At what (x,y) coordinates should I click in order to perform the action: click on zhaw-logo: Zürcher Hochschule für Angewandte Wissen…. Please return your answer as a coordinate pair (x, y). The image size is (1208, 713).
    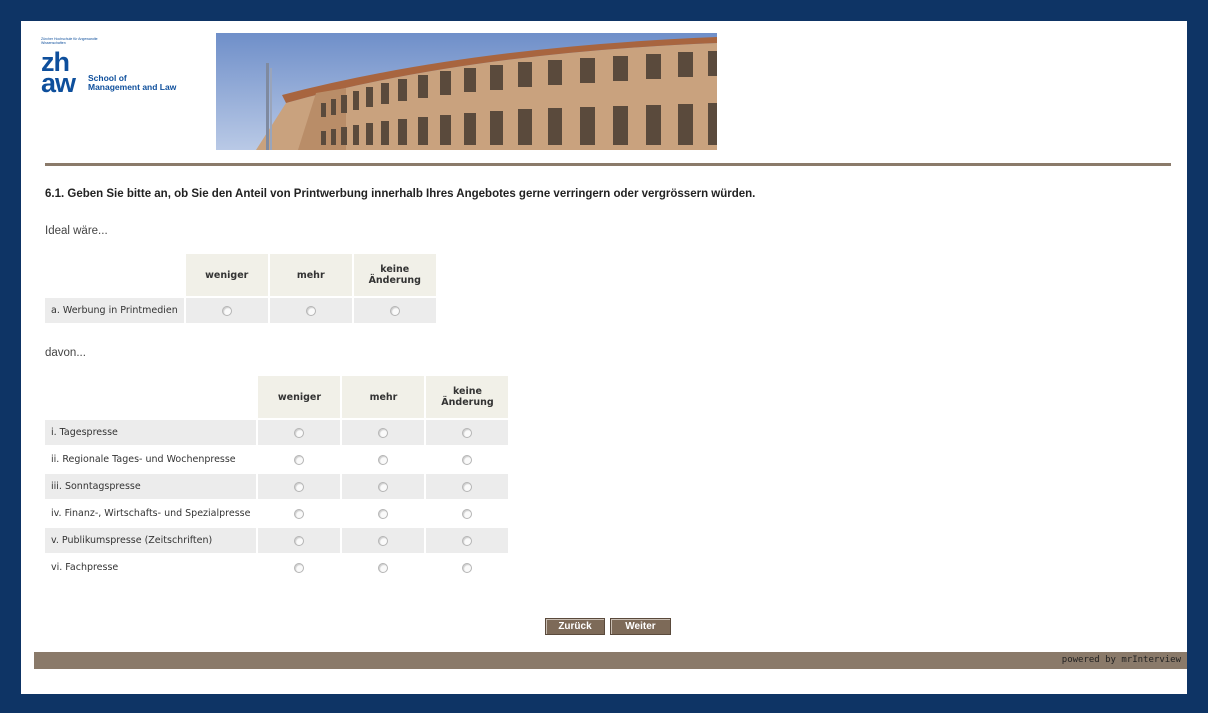
    Looking at the image, I should click on (126, 77).